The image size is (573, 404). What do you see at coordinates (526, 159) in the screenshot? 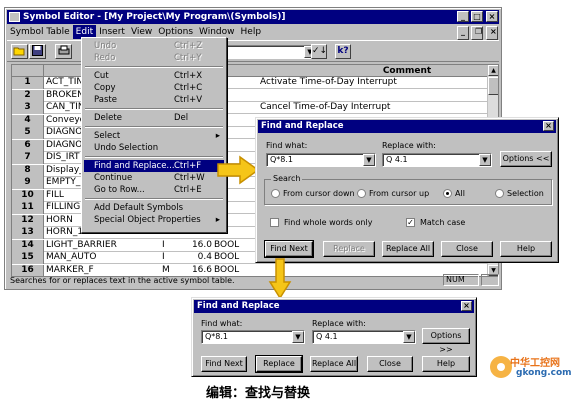
I see `options-collapse-button: Options <<` at bounding box center [526, 159].